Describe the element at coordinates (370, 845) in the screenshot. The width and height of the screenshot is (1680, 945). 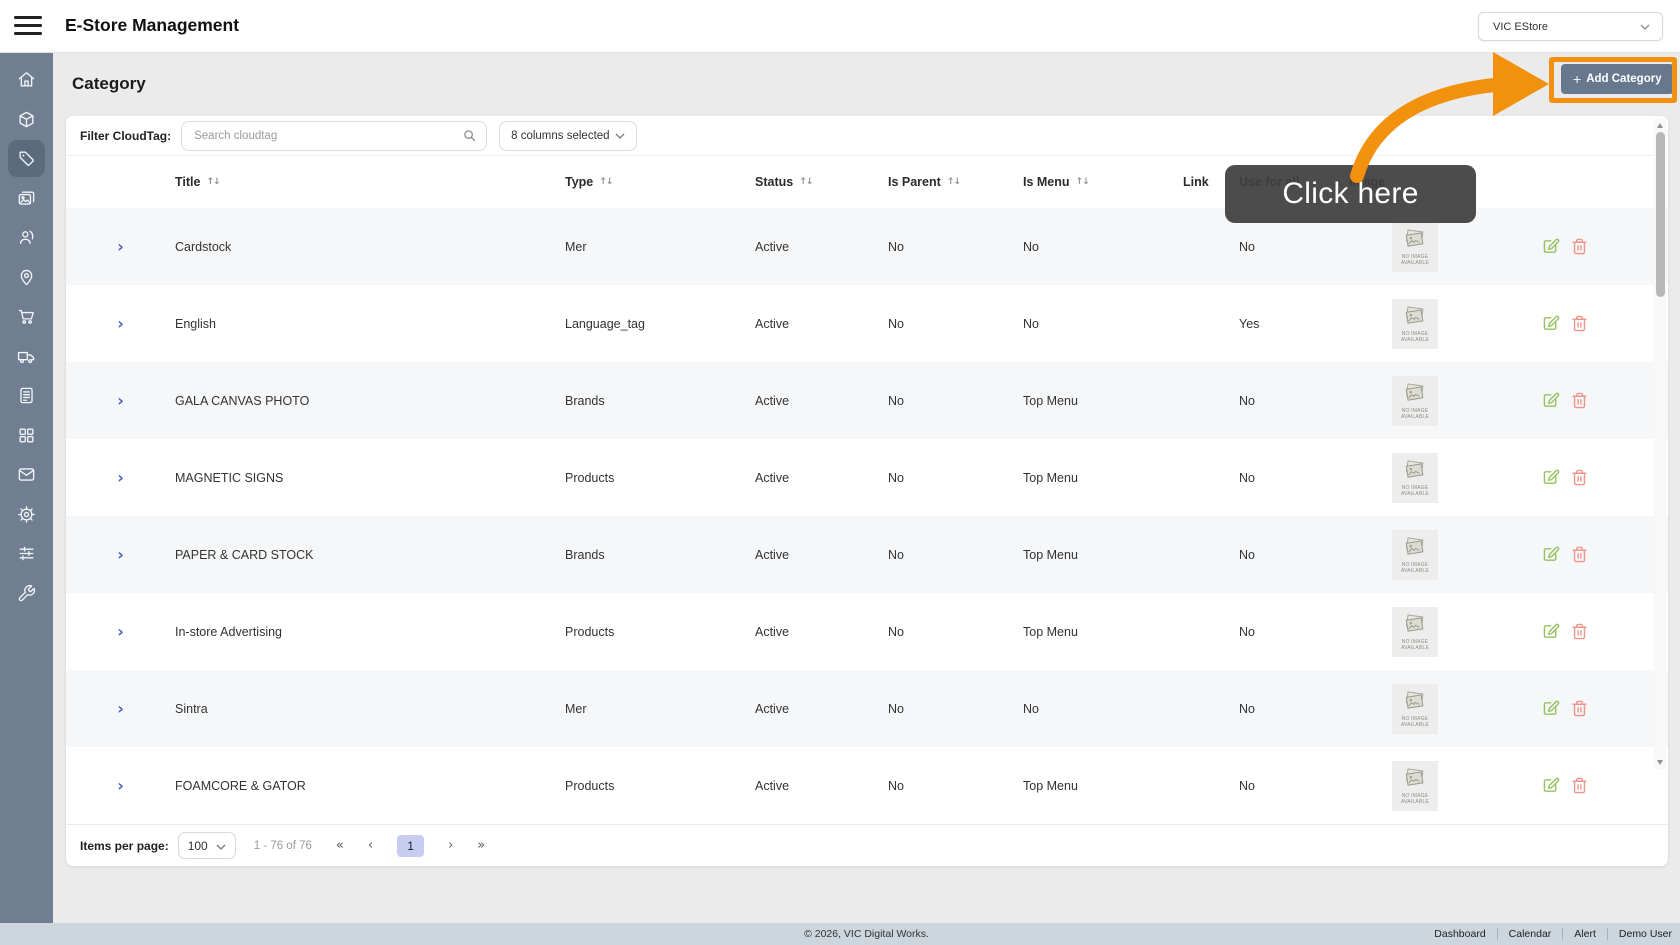
I see `pagination-prev-button: ‹` at that location.